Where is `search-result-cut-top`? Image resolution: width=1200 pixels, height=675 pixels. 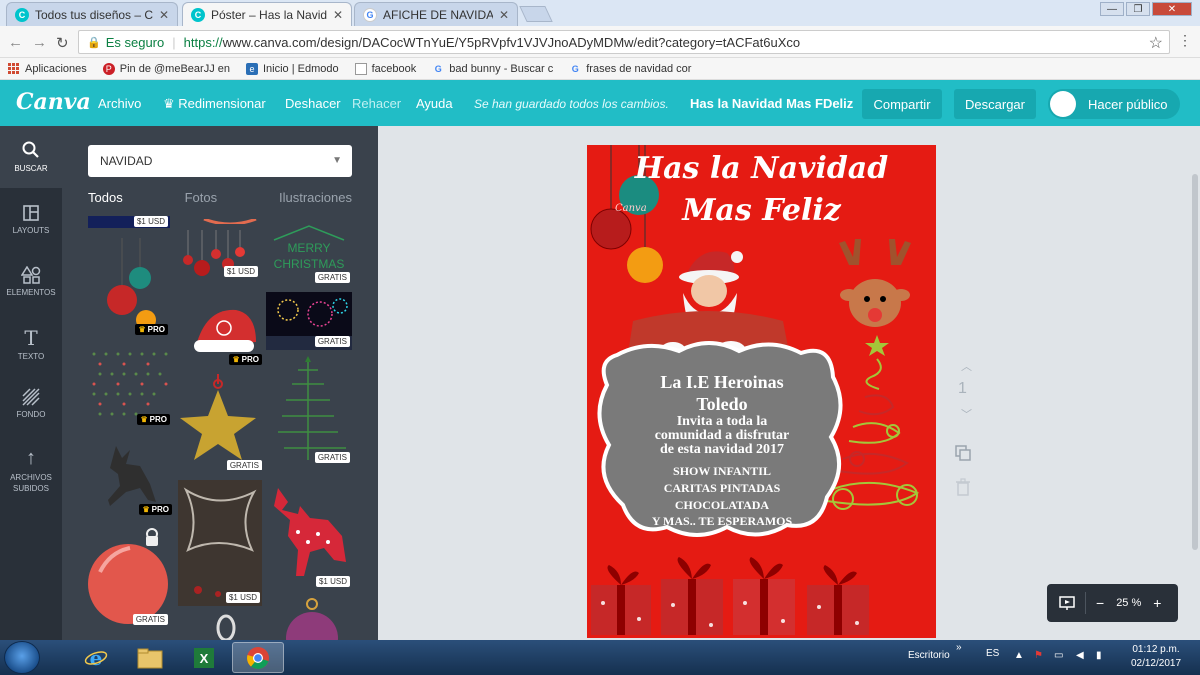 search-result-cut-top is located at coordinates (230, 220).